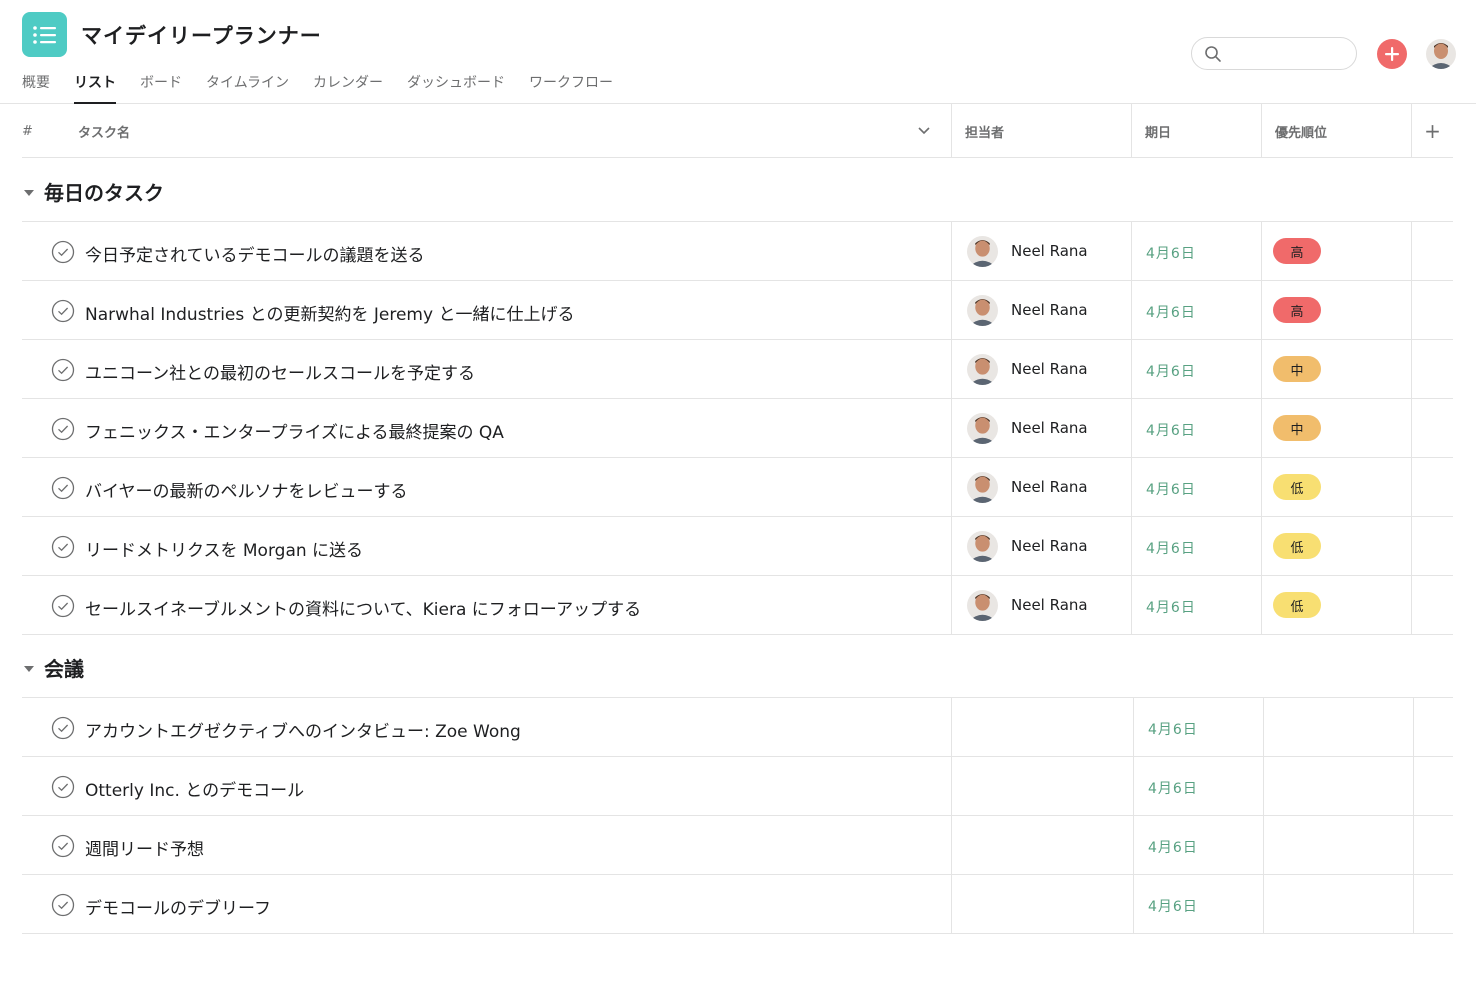 The height and width of the screenshot is (984, 1476). I want to click on search-box, so click(1274, 53).